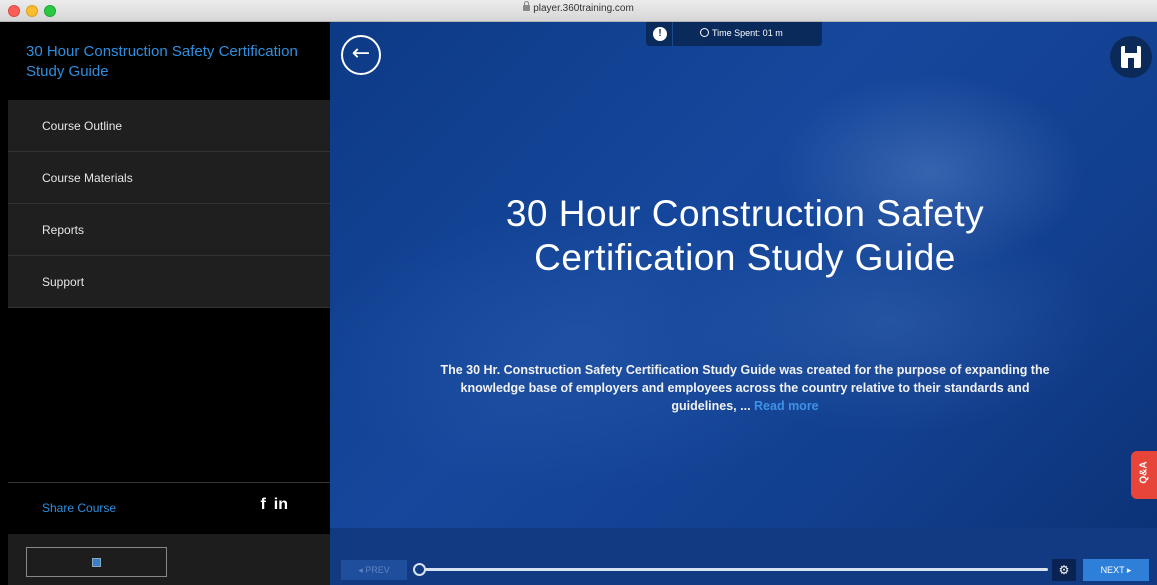  Describe the element at coordinates (262, 504) in the screenshot. I see `facebook-icon: f` at that location.